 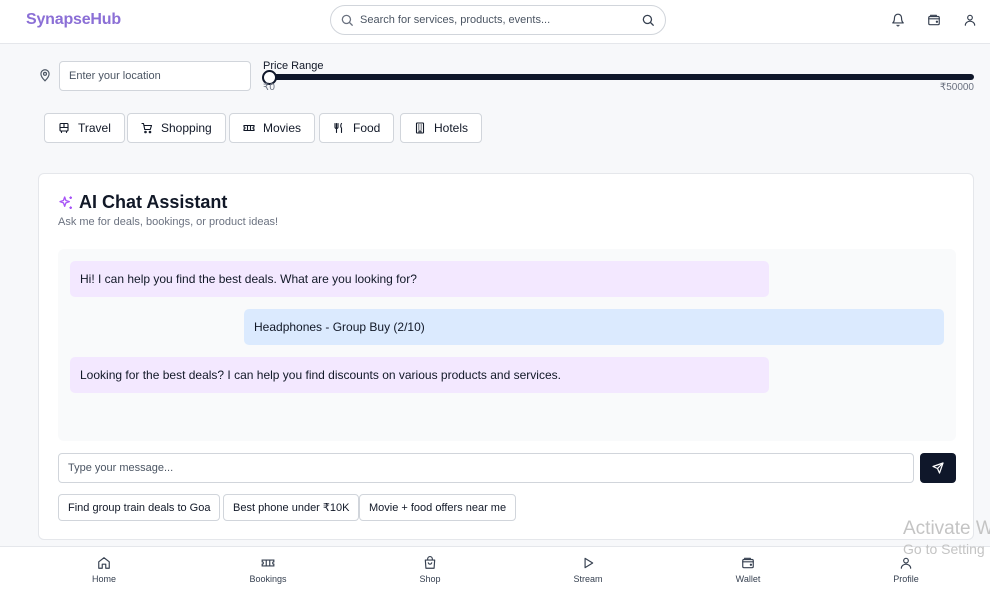 What do you see at coordinates (906, 579) in the screenshot?
I see `nav-label: Profile` at bounding box center [906, 579].